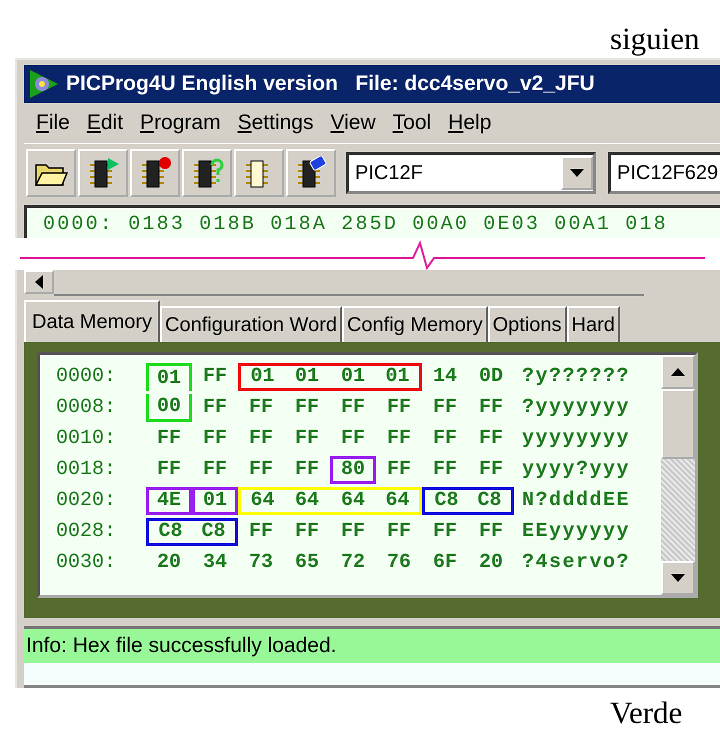 This screenshot has height=736, width=720. I want to click on memory-address: 0030:, so click(87, 562).